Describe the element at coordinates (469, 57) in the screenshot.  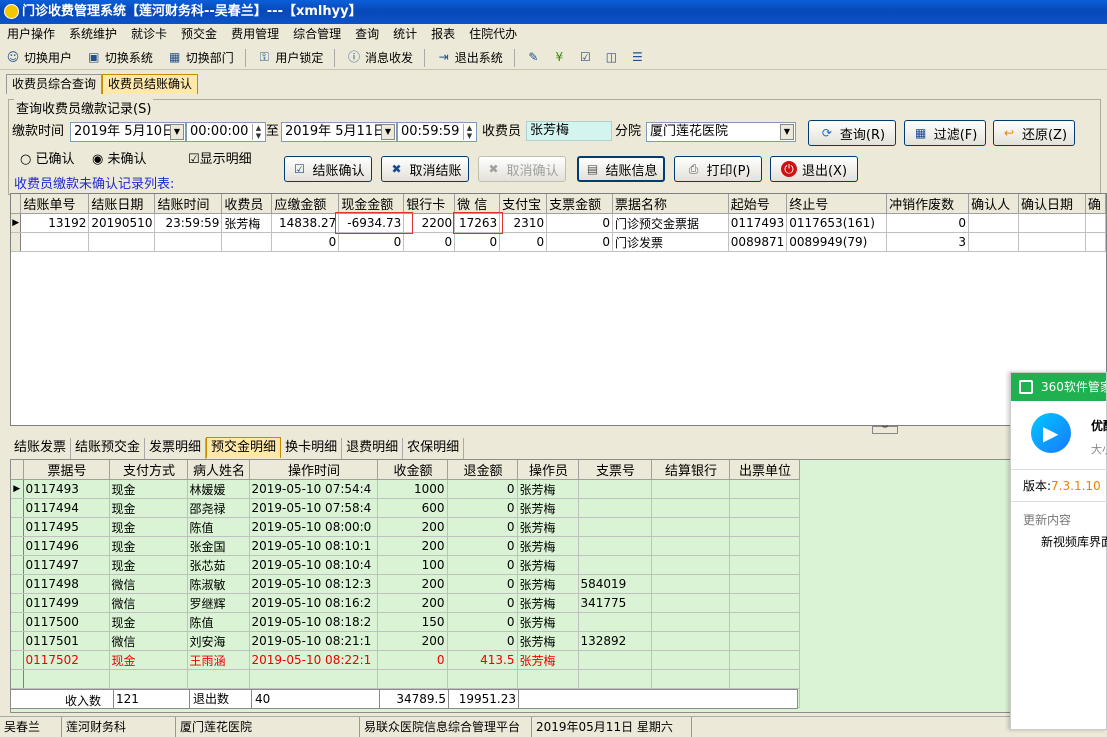
I see `exit-system-button: ⇥ 退出系统` at that location.